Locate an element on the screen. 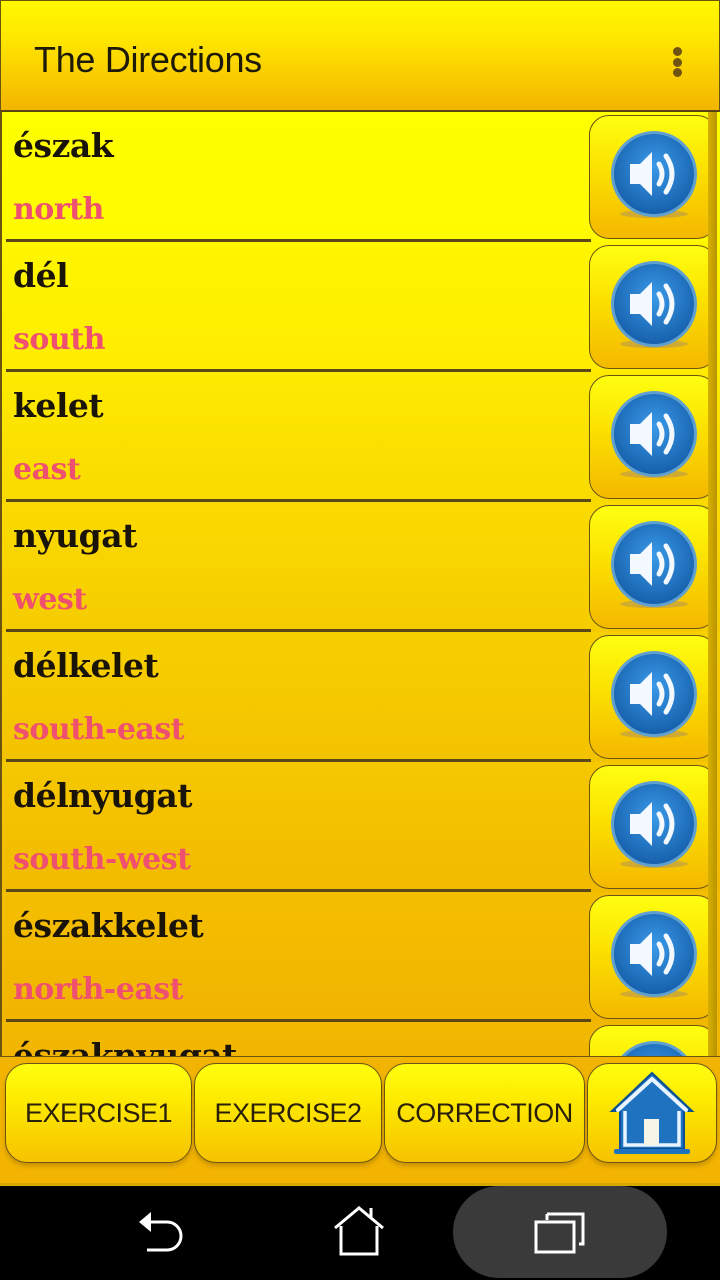 The width and height of the screenshot is (720, 1280). back-icon is located at coordinates (159, 1232).